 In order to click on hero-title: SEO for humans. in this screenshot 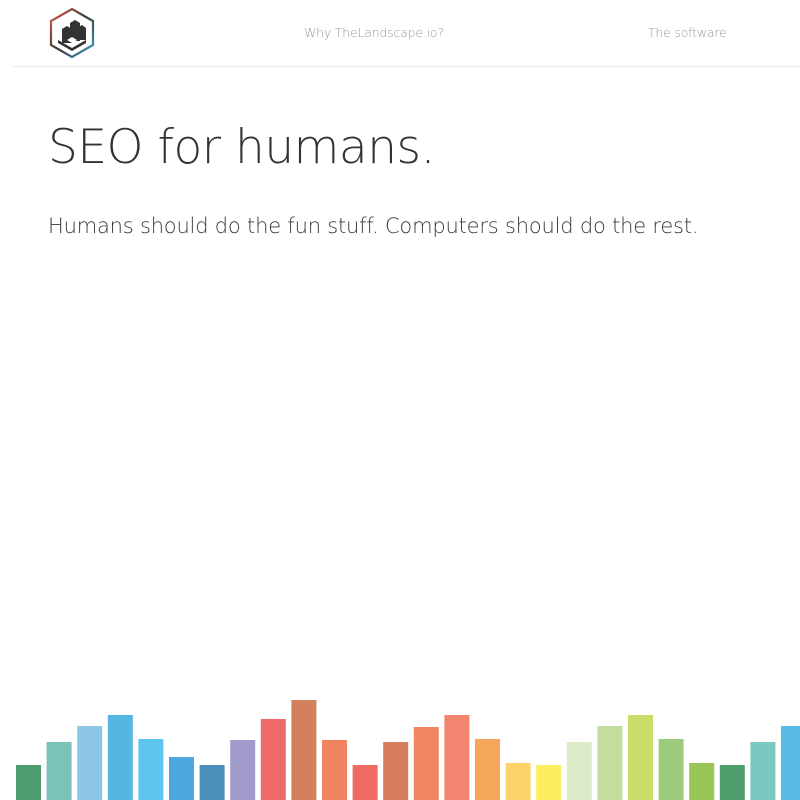, I will do `click(241, 147)`.